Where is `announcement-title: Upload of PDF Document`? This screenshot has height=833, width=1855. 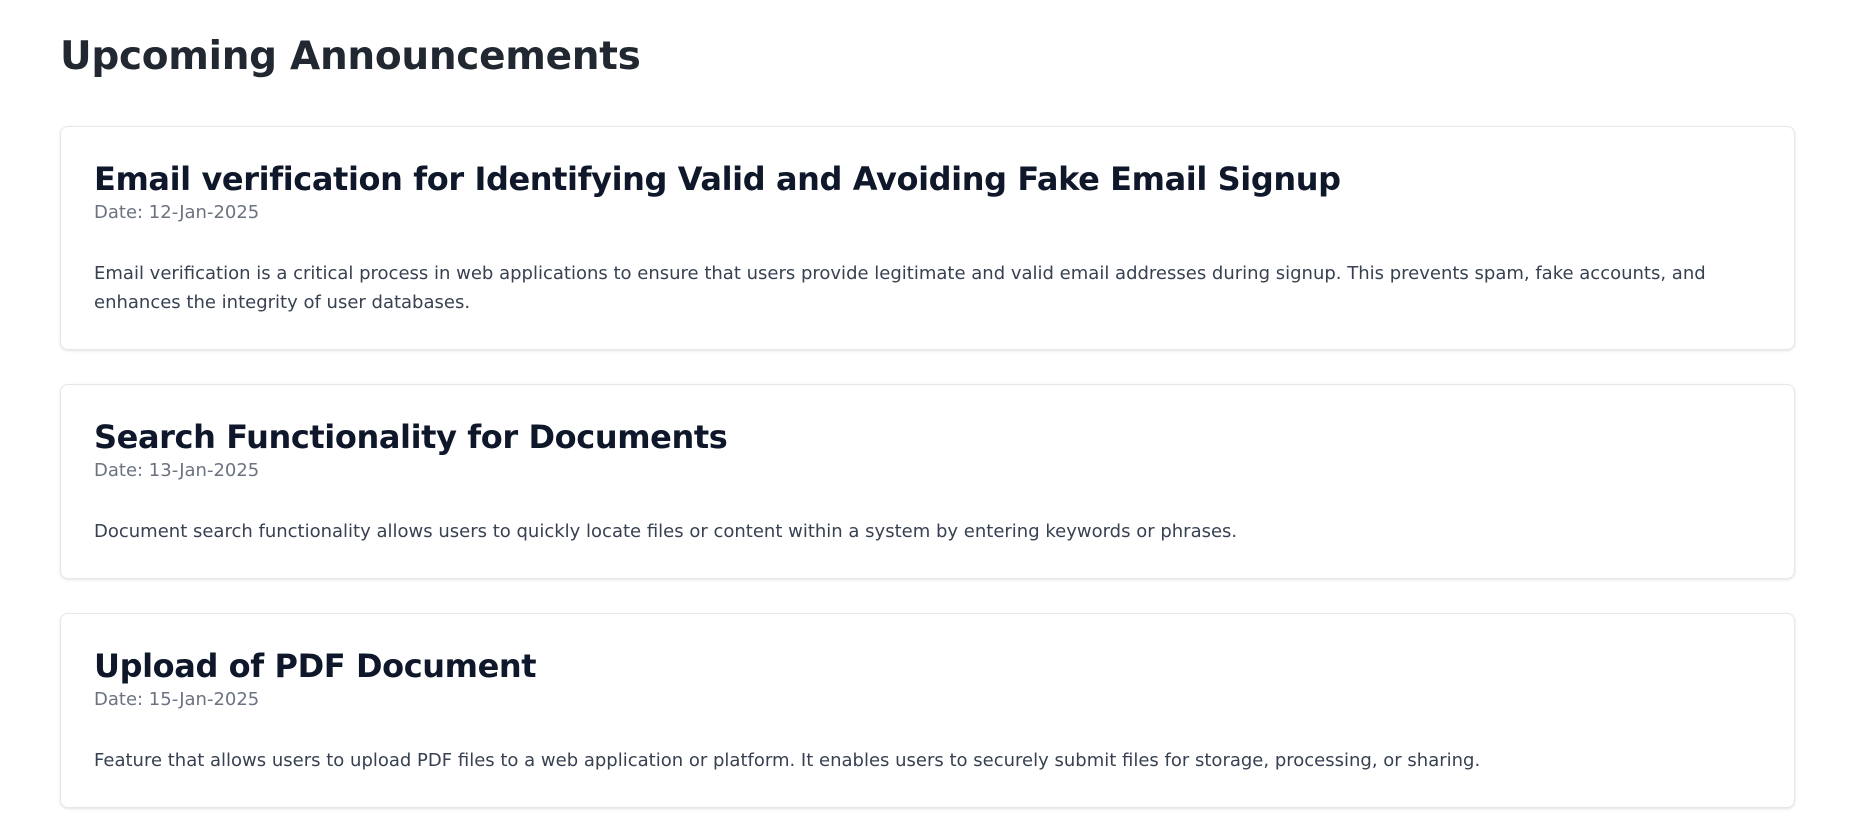 announcement-title: Upload of PDF Document is located at coordinates (315, 666).